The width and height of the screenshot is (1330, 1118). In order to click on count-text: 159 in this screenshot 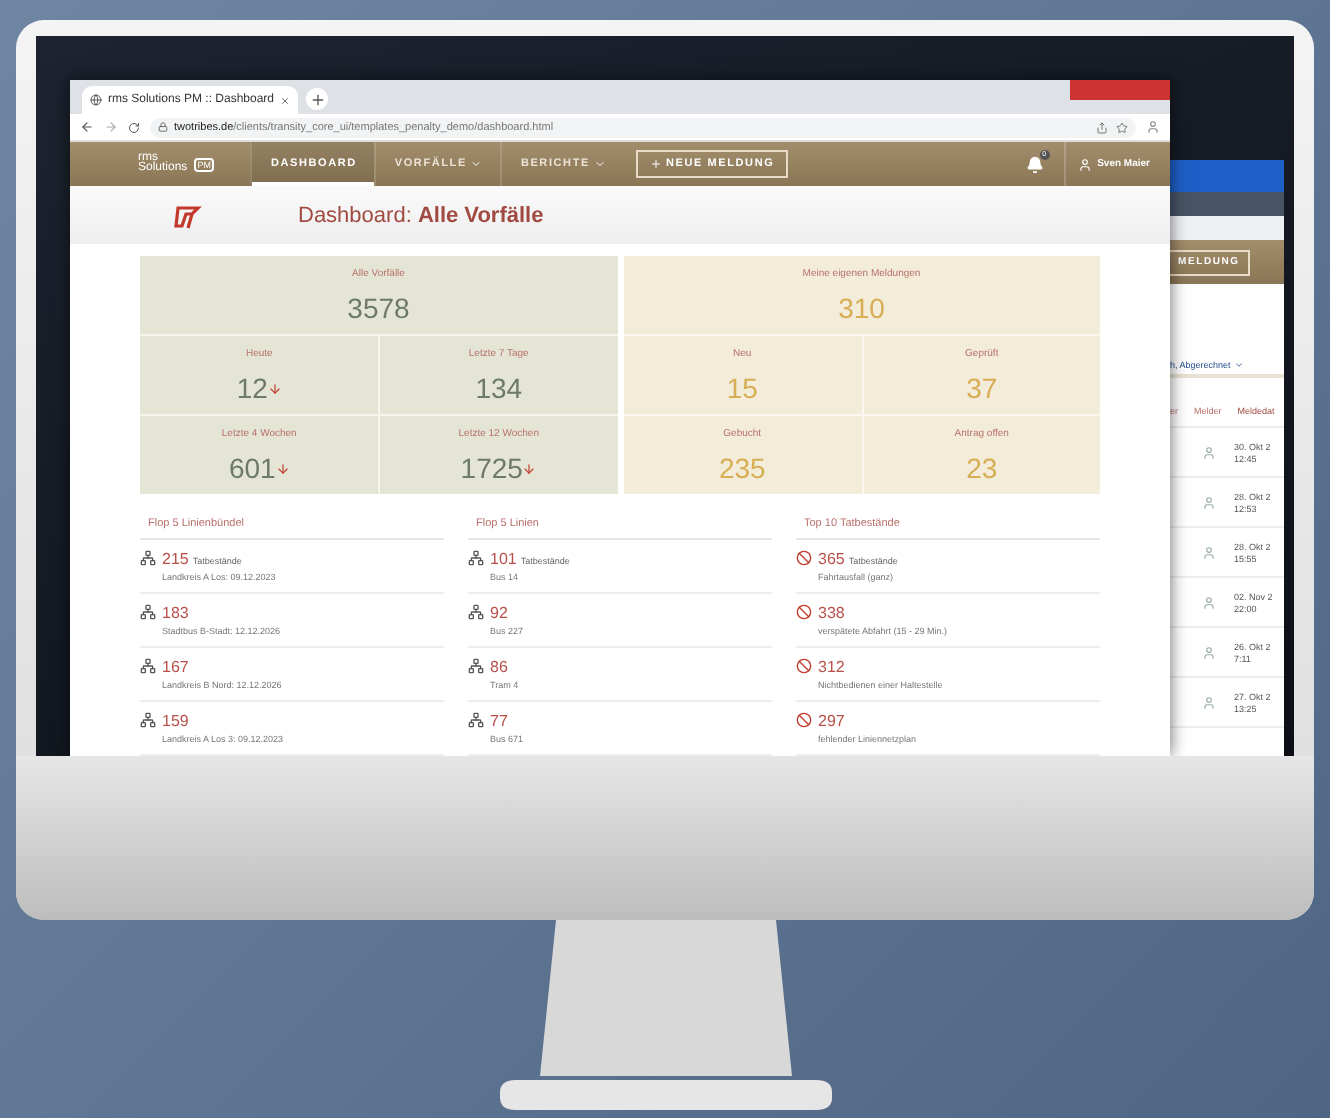, I will do `click(175, 721)`.